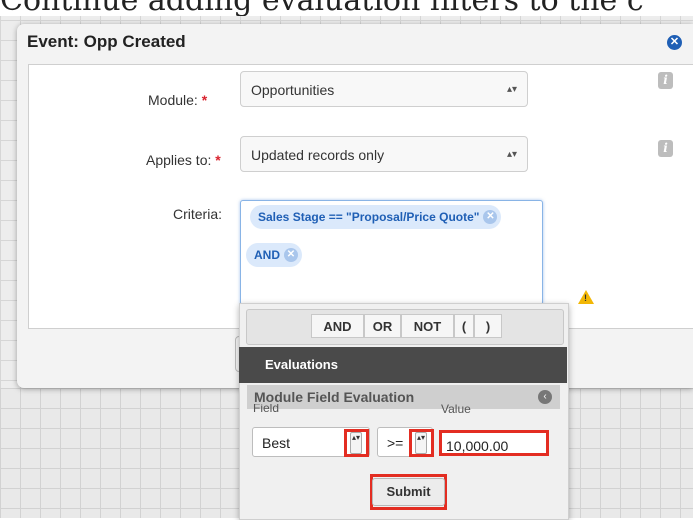  Describe the element at coordinates (106, 41) in the screenshot. I see `dialog-title: Event: Opp Created` at that location.